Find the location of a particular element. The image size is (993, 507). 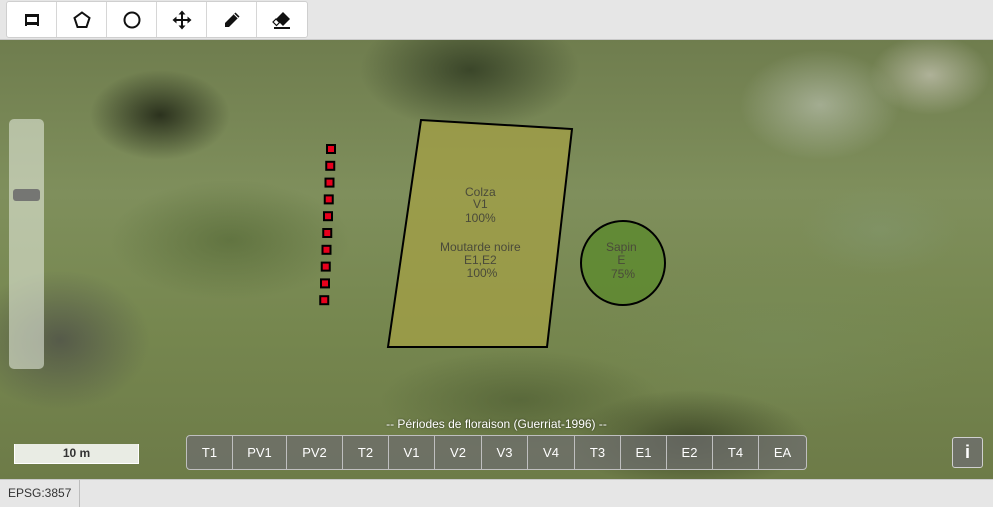

draw-circle-tool is located at coordinates (132, 19).